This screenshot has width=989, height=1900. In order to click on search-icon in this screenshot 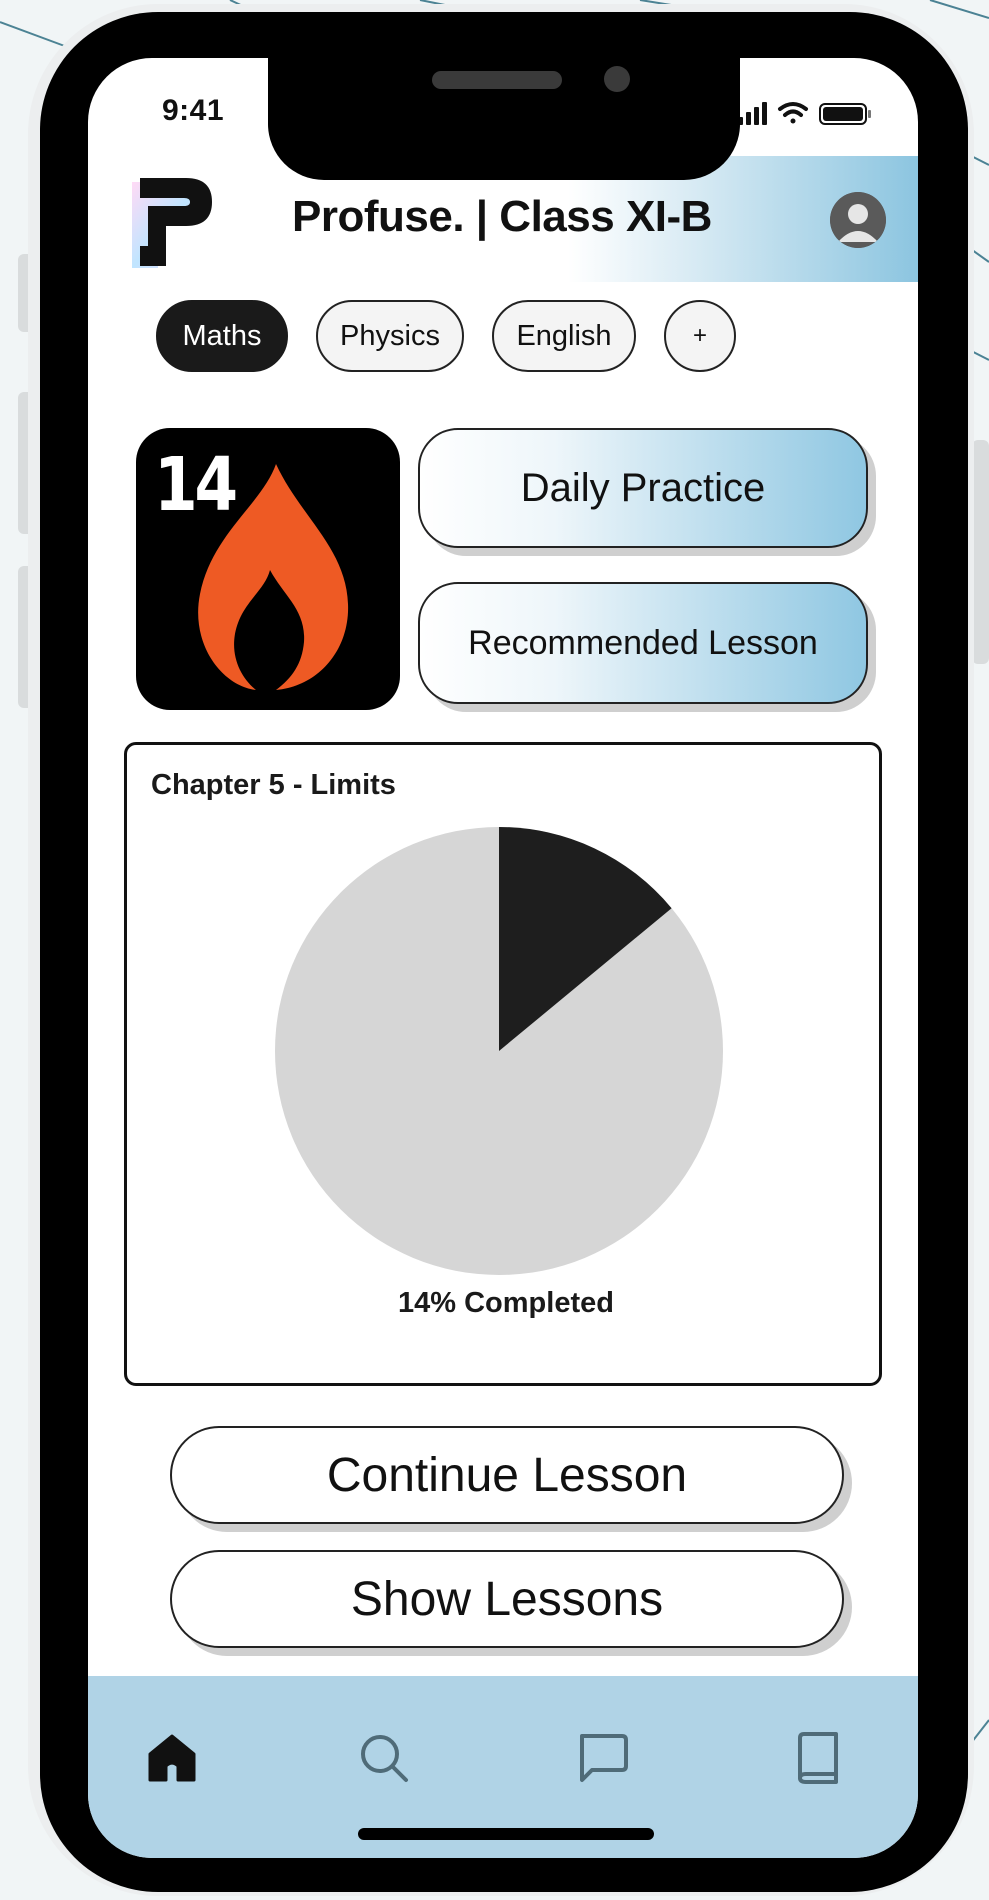, I will do `click(384, 1758)`.